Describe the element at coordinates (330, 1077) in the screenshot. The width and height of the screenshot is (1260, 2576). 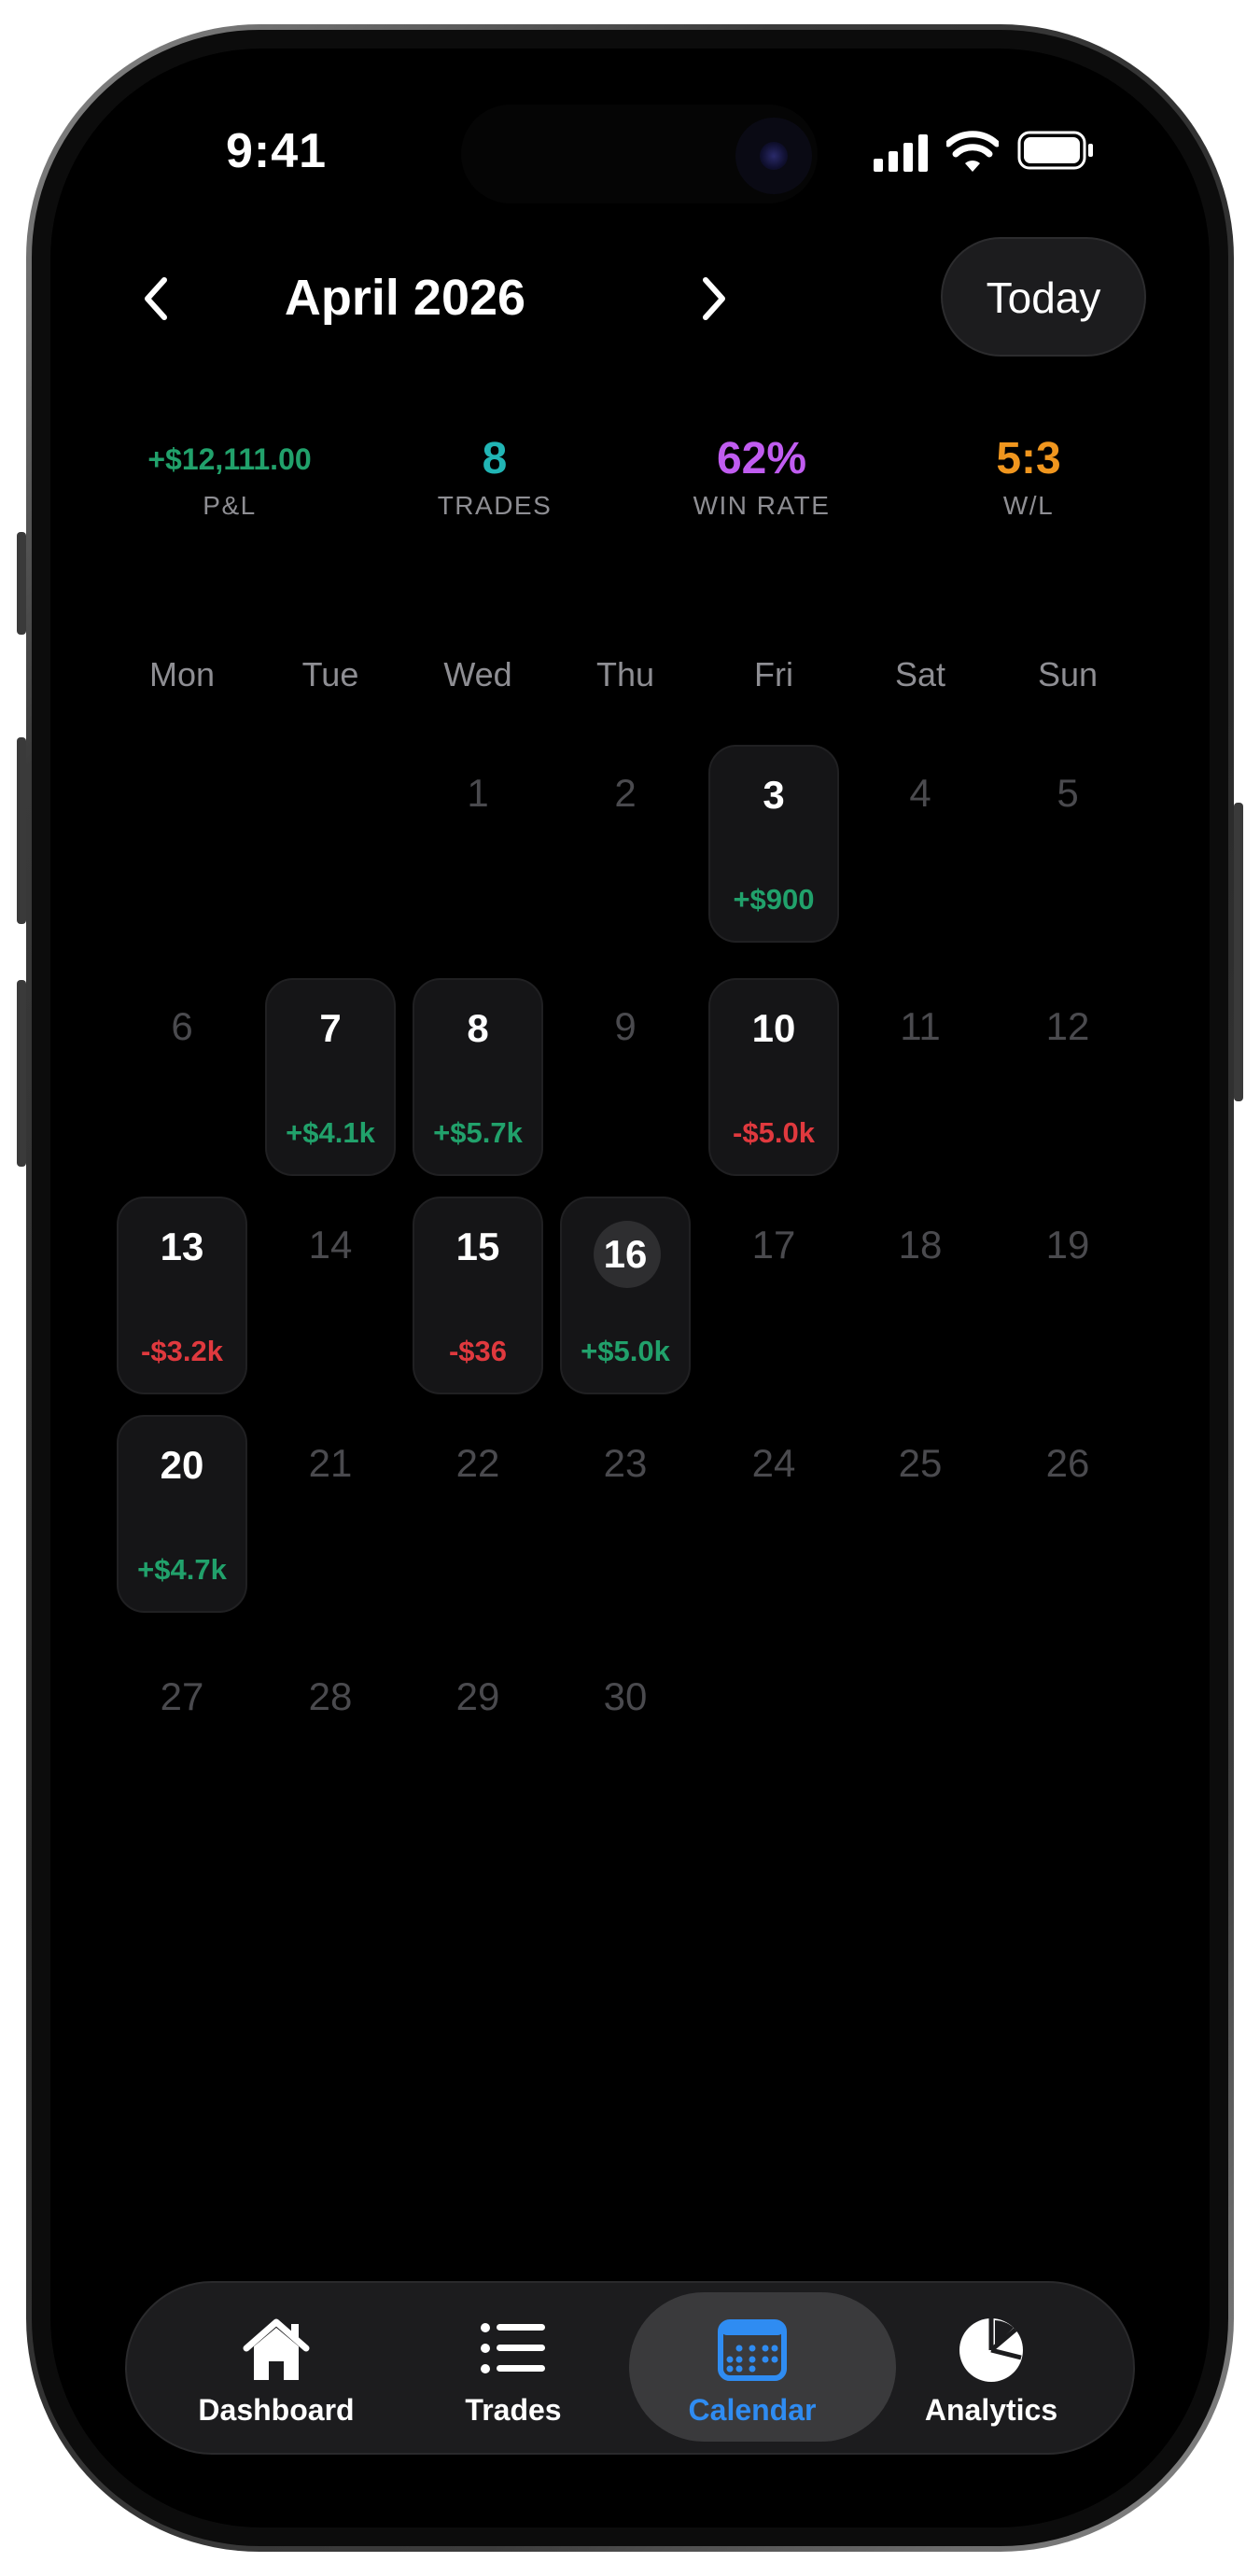
I see `calendar-day-7: 7 +$4.1k` at that location.